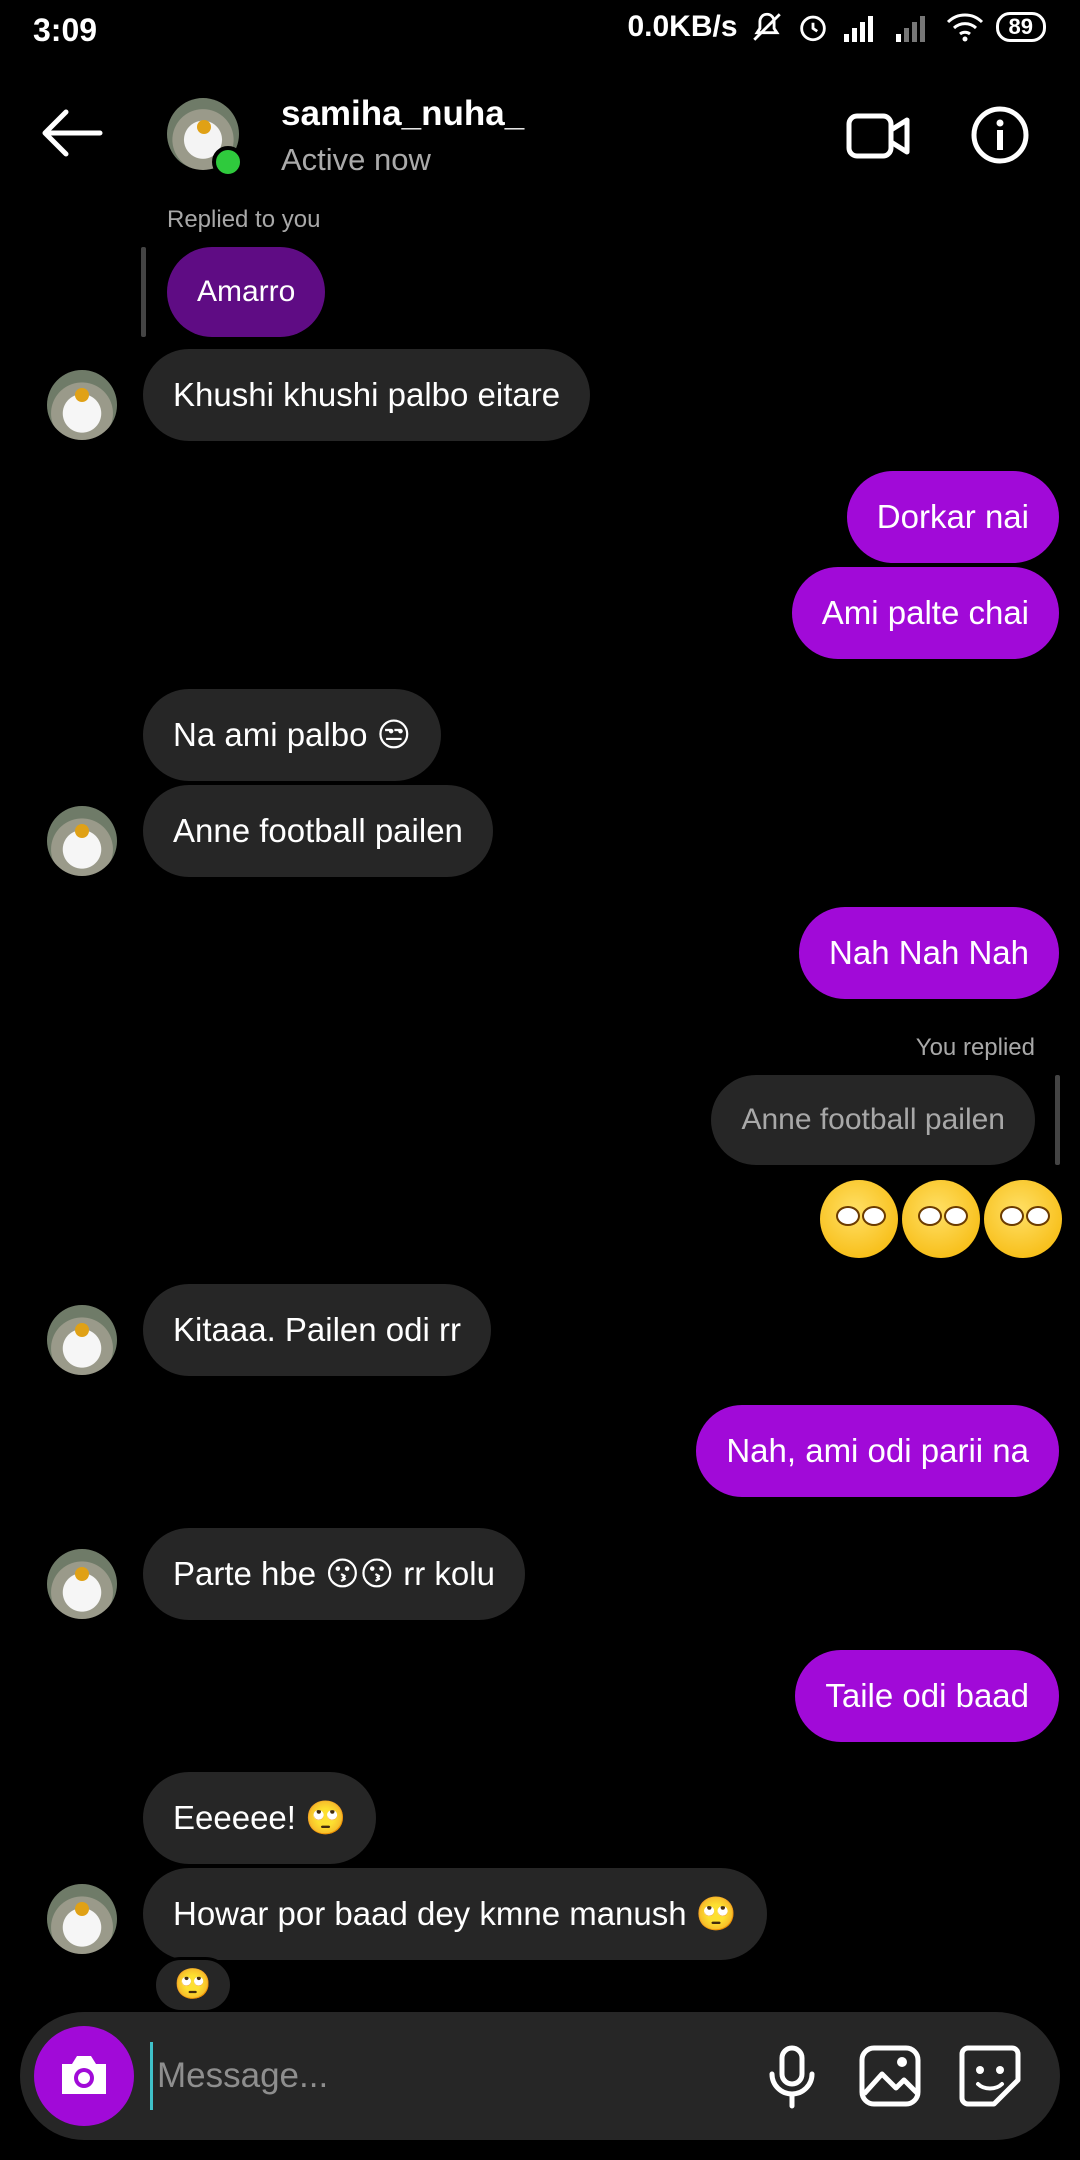 The height and width of the screenshot is (2160, 1080). I want to click on status-icons: 0.0KB/s 89, so click(836, 27).